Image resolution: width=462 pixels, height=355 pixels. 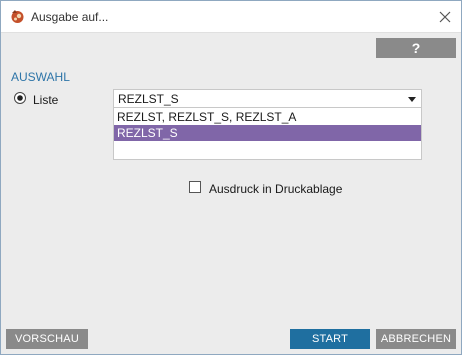 What do you see at coordinates (195, 187) in the screenshot?
I see `print-tray-checkbox` at bounding box center [195, 187].